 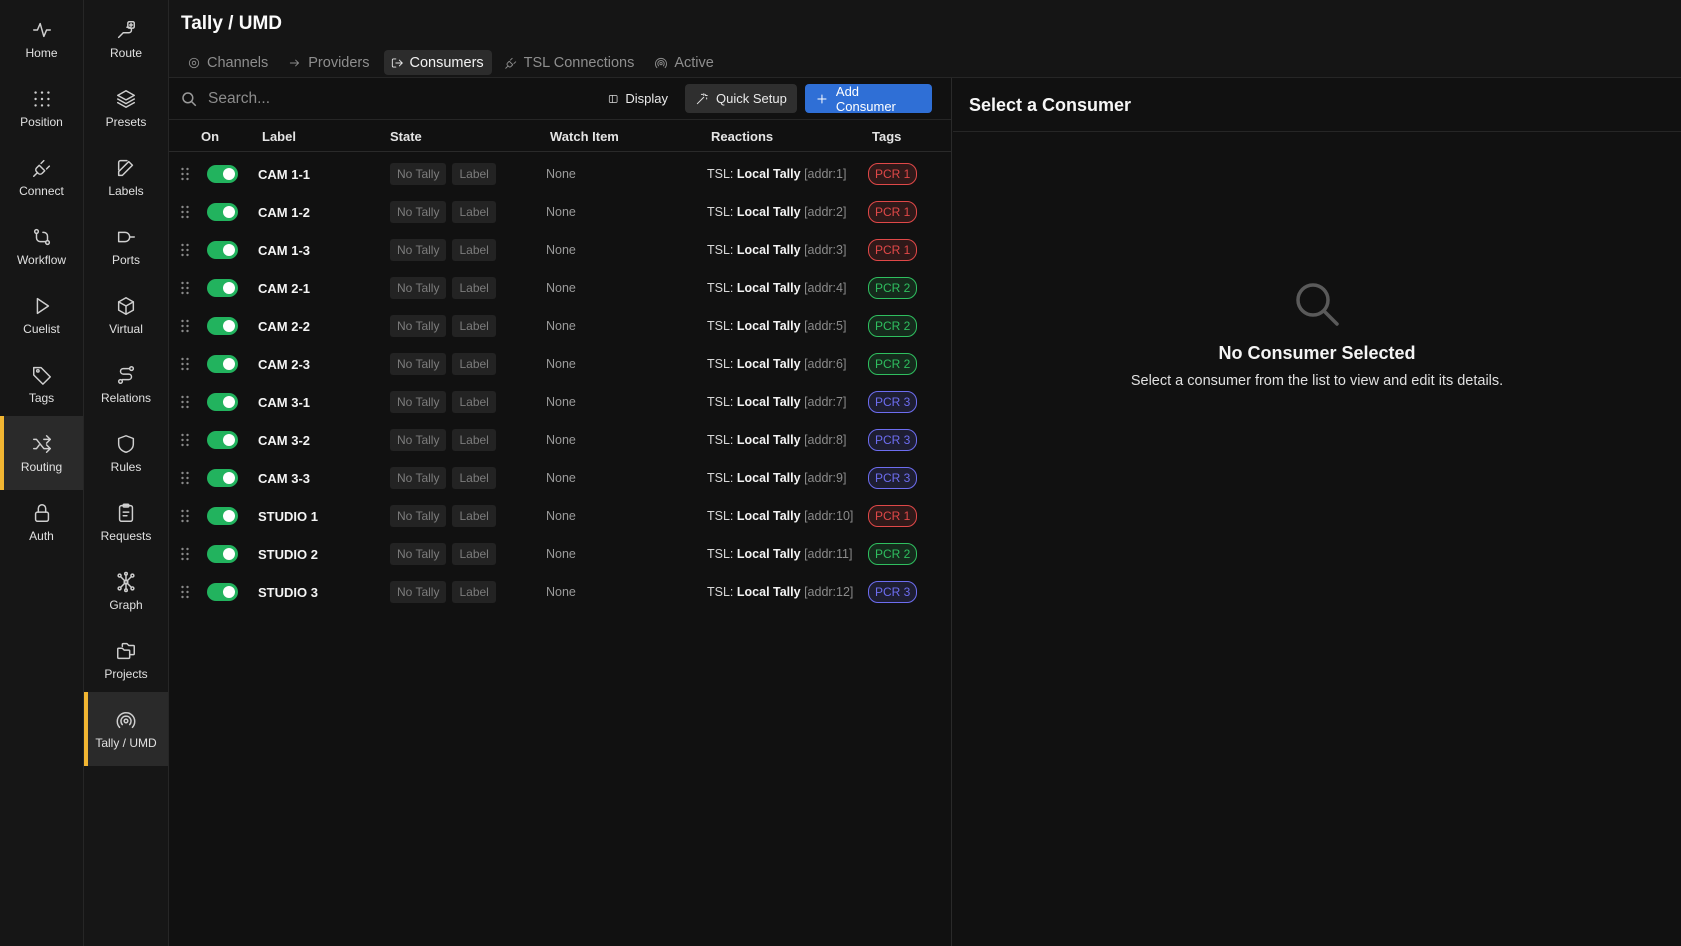 I want to click on tab-label: Providers, so click(x=339, y=62).